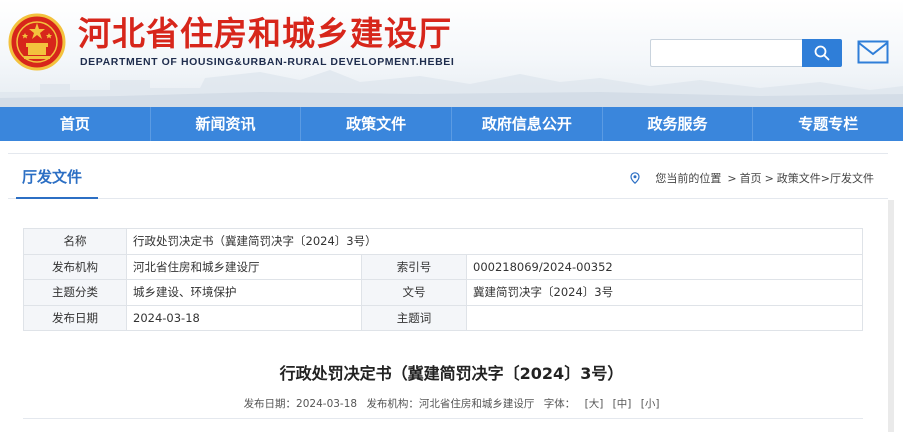  I want to click on docno-label: 文号, so click(414, 292).